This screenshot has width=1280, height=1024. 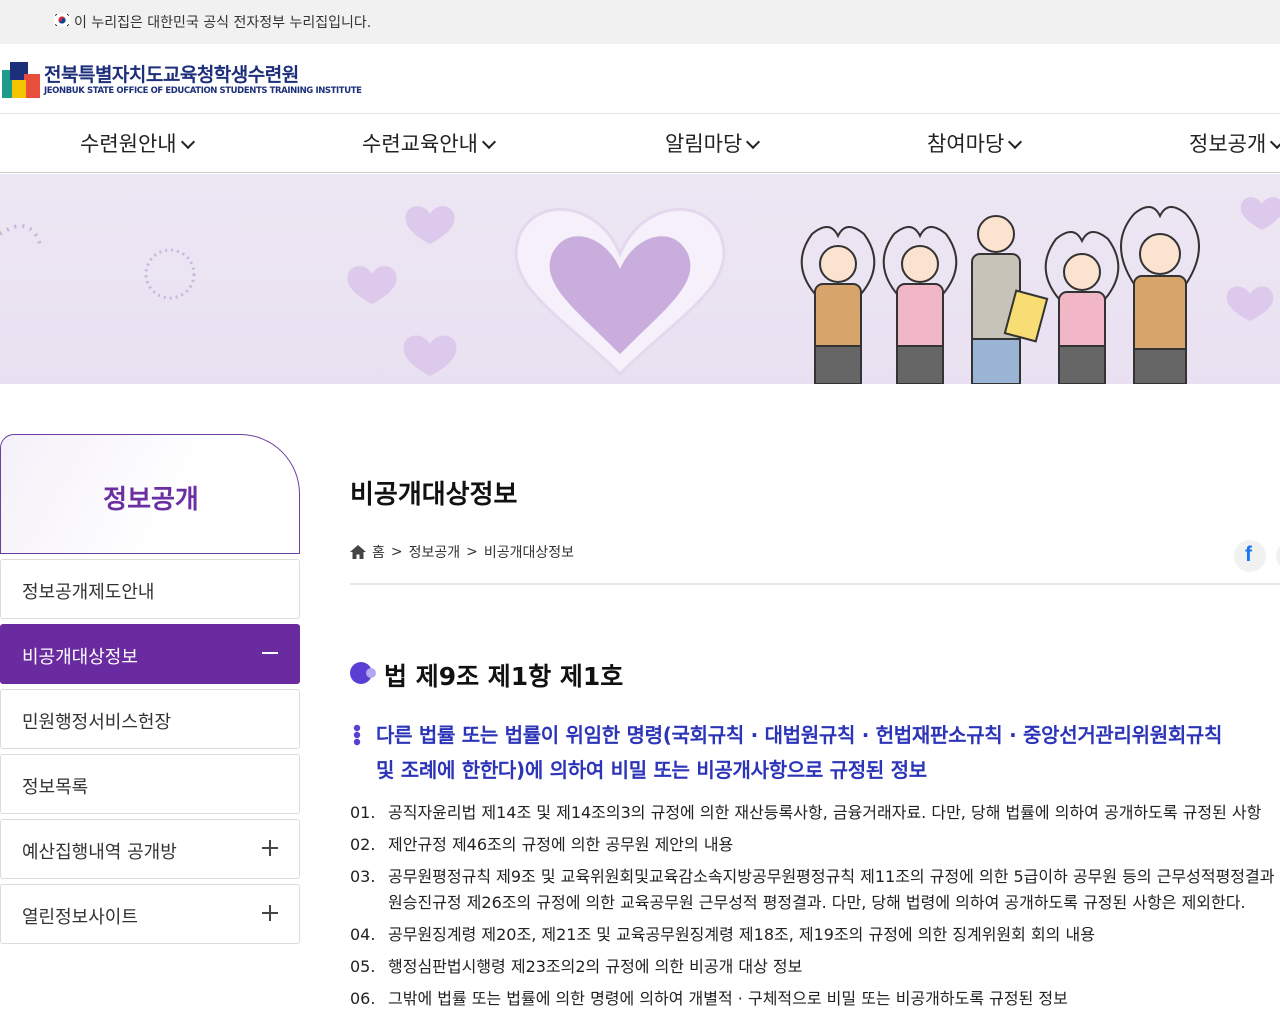 I want to click on sidebar-item-label: 예산집행내역 공개방, so click(x=99, y=852).